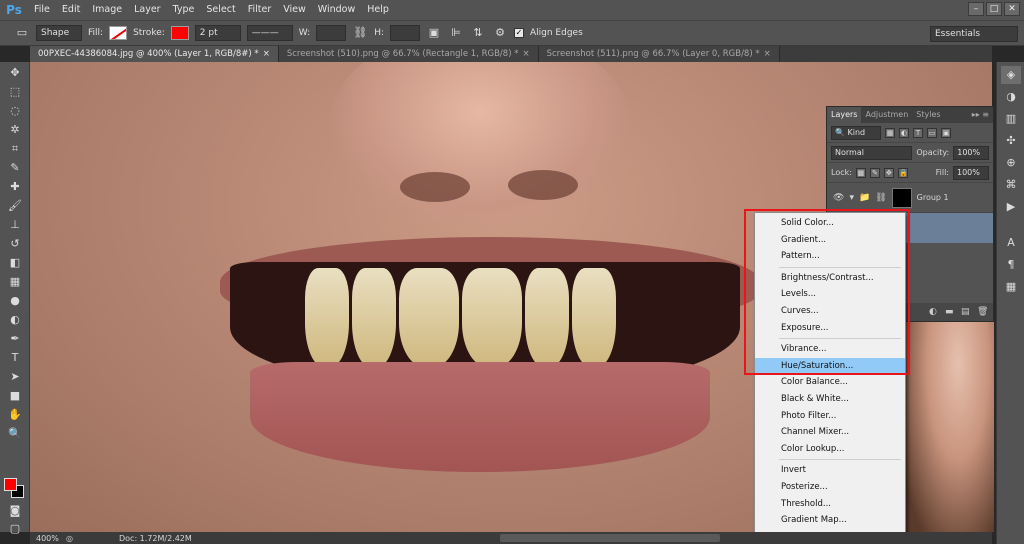 The width and height of the screenshot is (1024, 544). Describe the element at coordinates (118, 33) in the screenshot. I see `fill-swatch` at that location.